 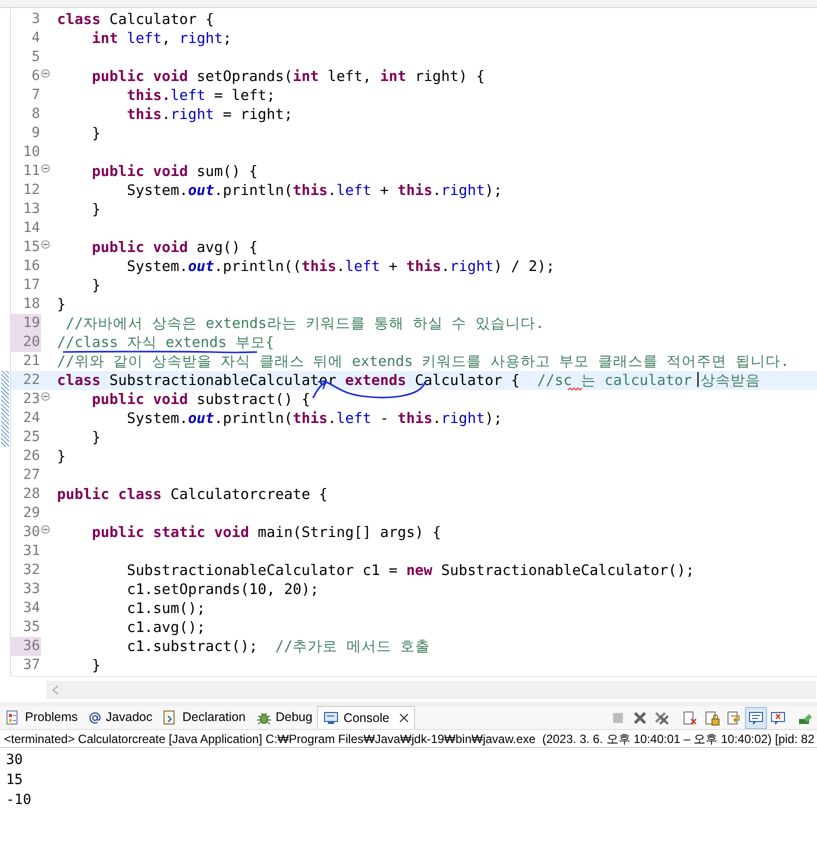 What do you see at coordinates (31, 513) in the screenshot?
I see `line-number: 29` at bounding box center [31, 513].